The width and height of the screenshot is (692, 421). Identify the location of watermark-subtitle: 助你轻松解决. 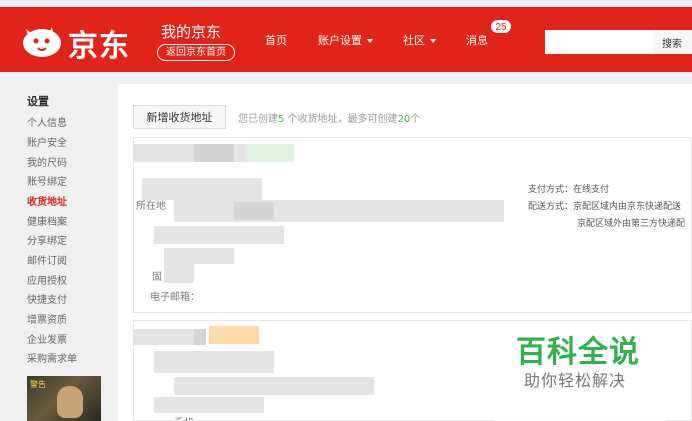
(575, 380).